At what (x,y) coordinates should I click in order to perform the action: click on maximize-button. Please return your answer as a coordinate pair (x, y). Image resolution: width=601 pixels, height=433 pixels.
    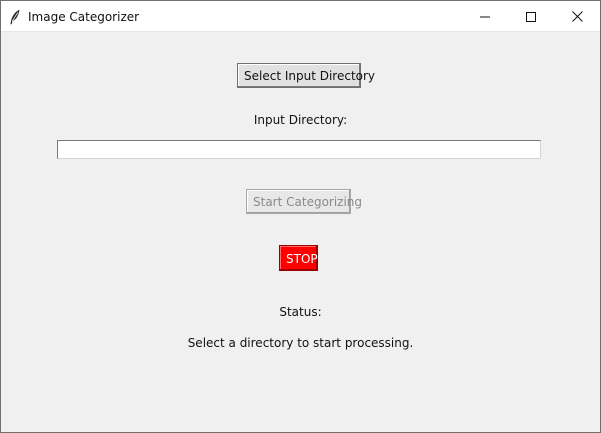
    Looking at the image, I should click on (531, 16).